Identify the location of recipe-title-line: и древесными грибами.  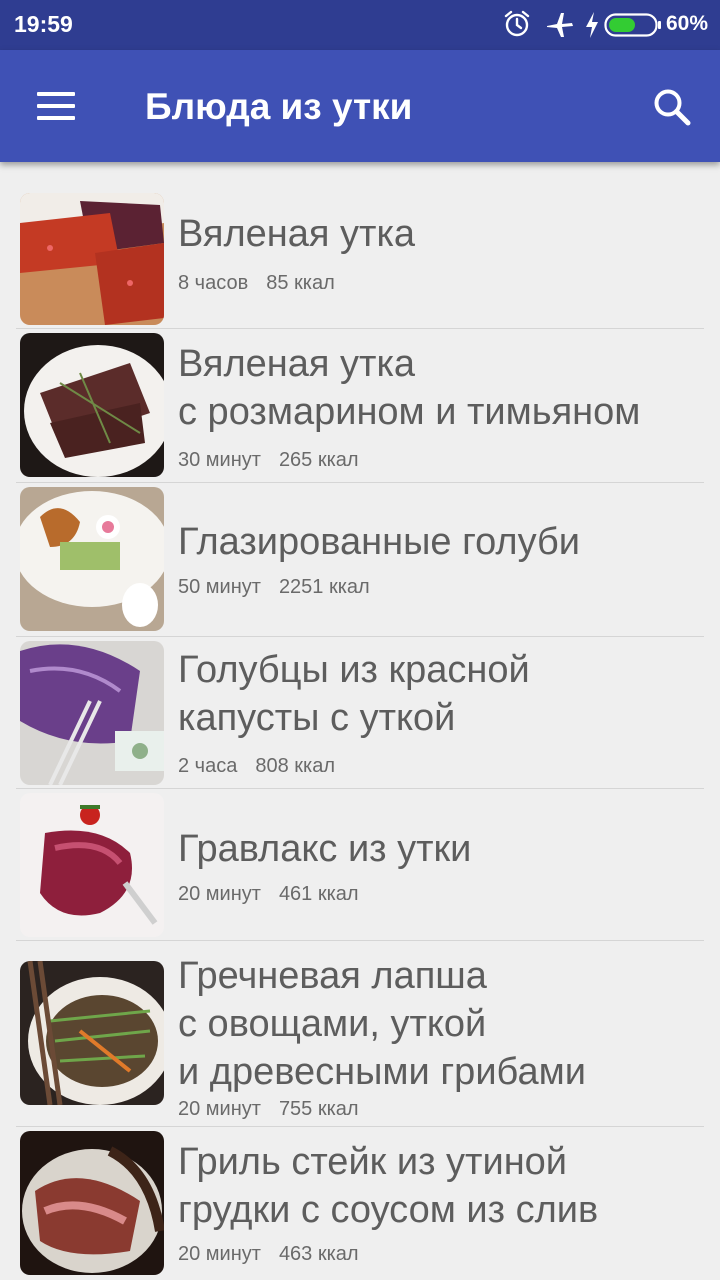
(382, 1072).